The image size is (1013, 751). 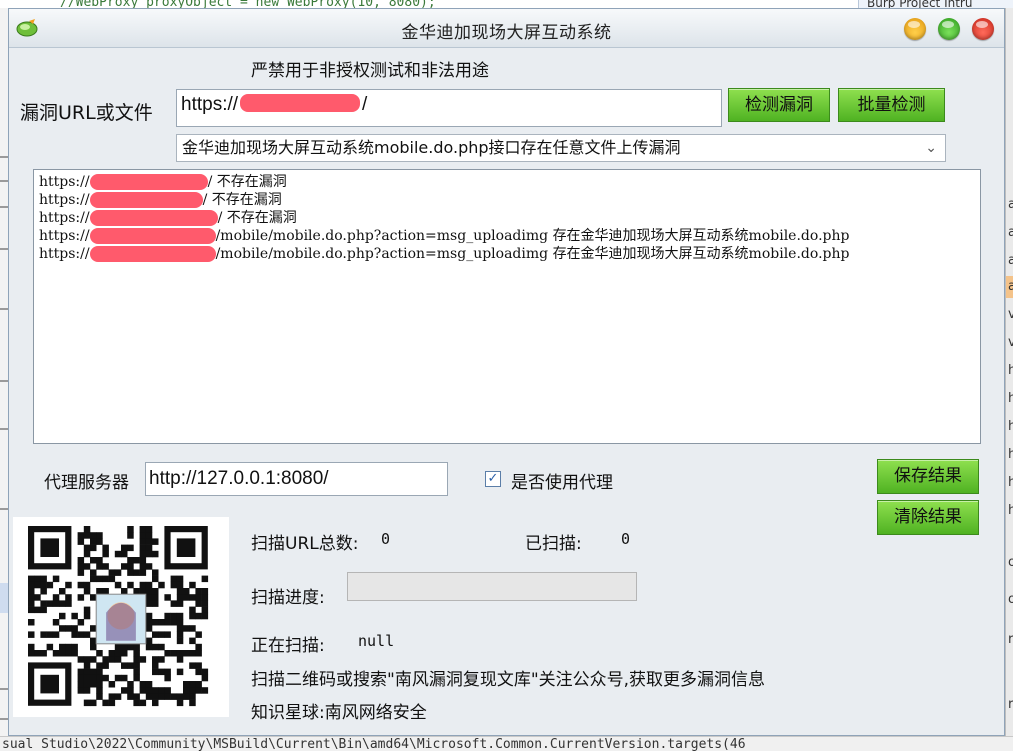 What do you see at coordinates (553, 544) in the screenshot?
I see `scanned-label: 已扫描:` at bounding box center [553, 544].